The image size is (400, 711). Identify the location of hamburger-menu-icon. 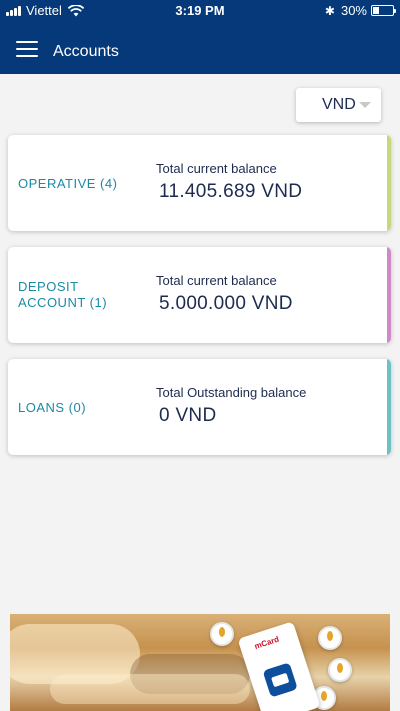
(27, 49).